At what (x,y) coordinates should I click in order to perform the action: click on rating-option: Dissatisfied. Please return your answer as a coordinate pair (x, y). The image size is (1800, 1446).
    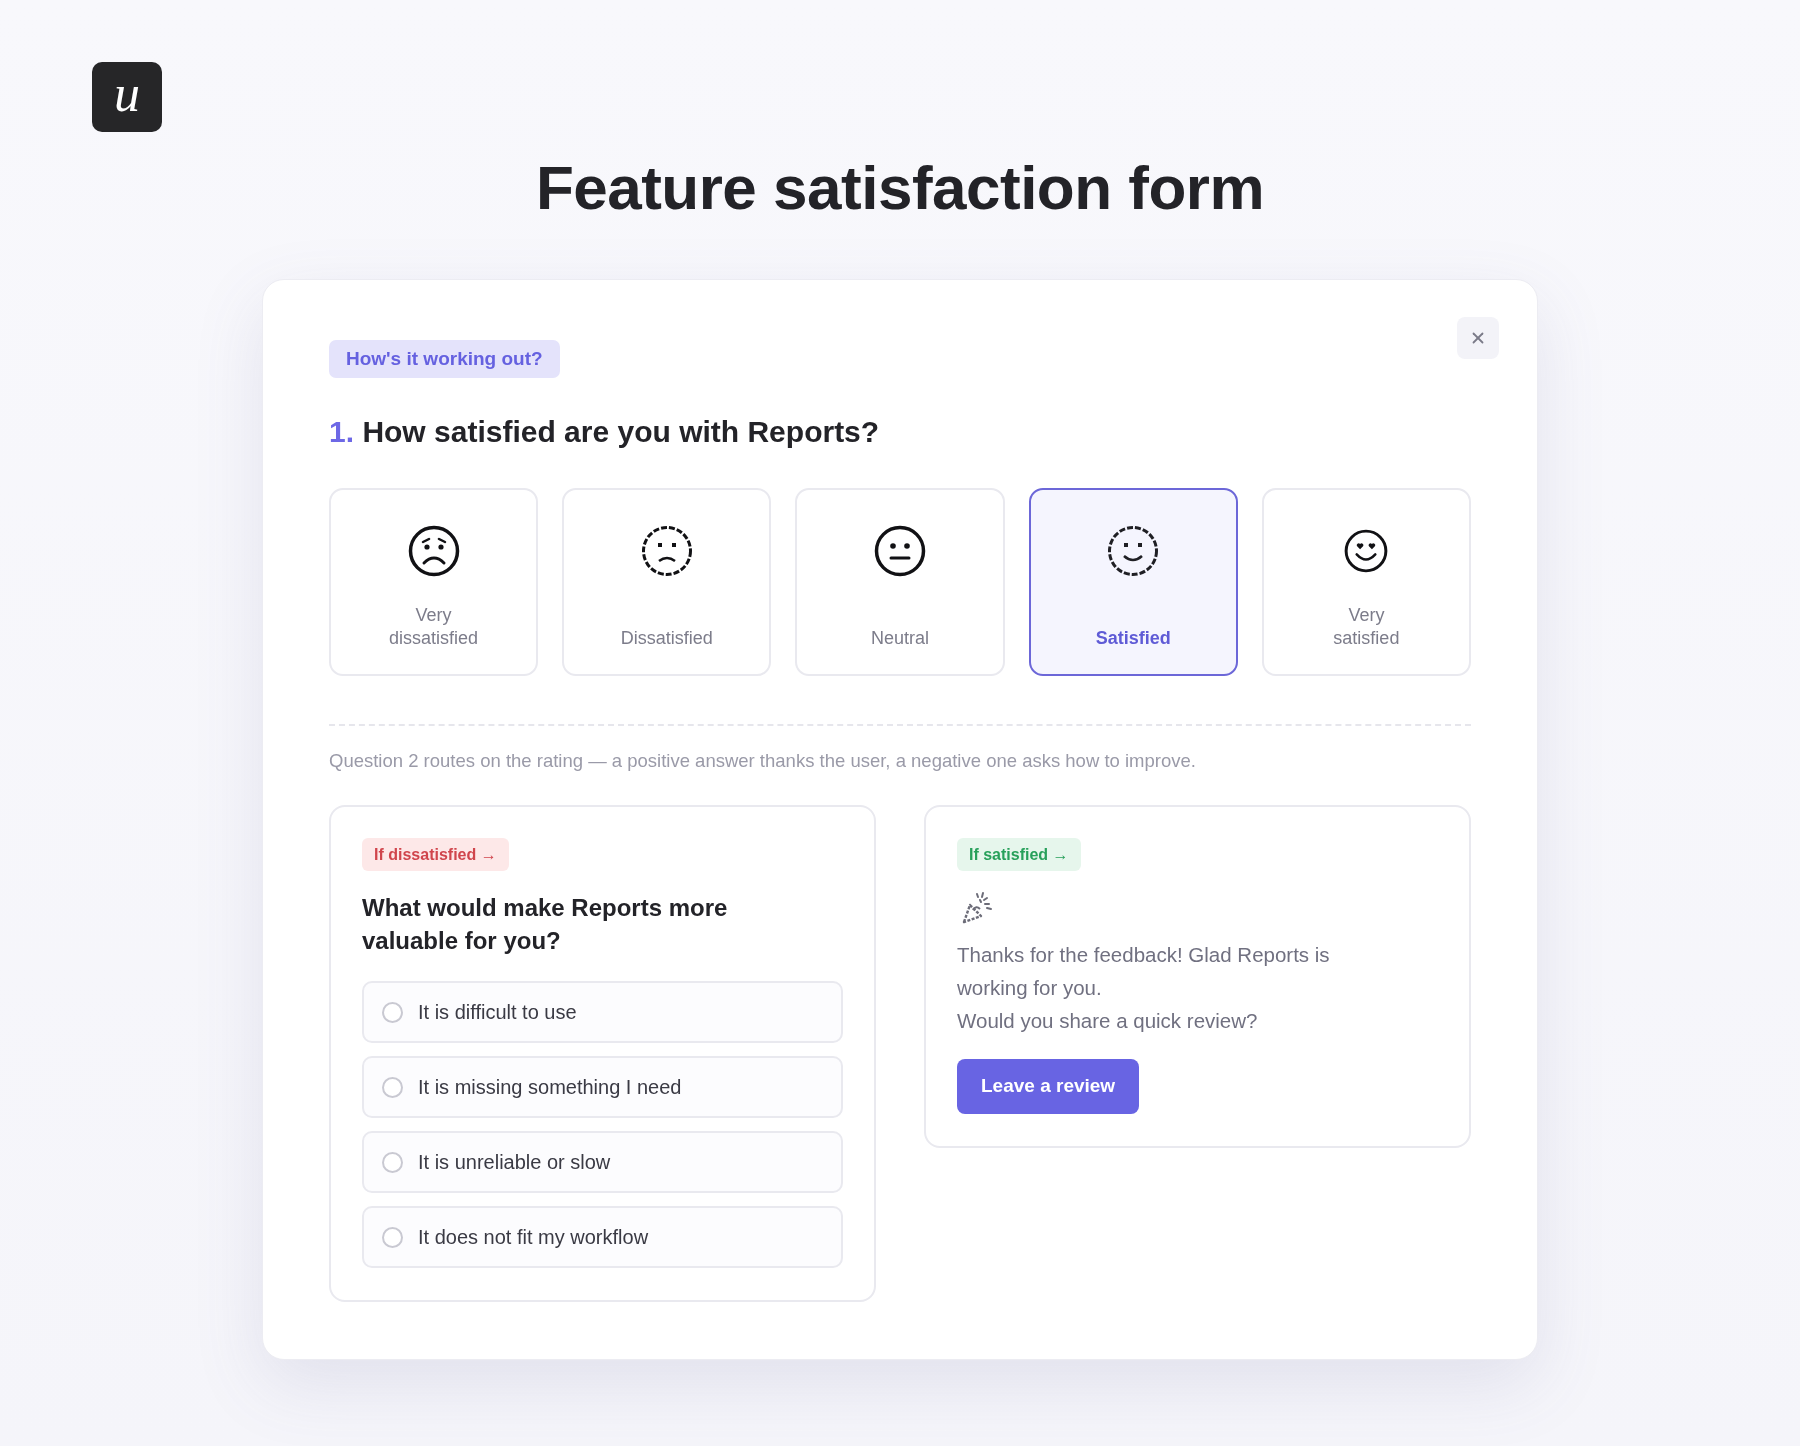
    Looking at the image, I should click on (667, 582).